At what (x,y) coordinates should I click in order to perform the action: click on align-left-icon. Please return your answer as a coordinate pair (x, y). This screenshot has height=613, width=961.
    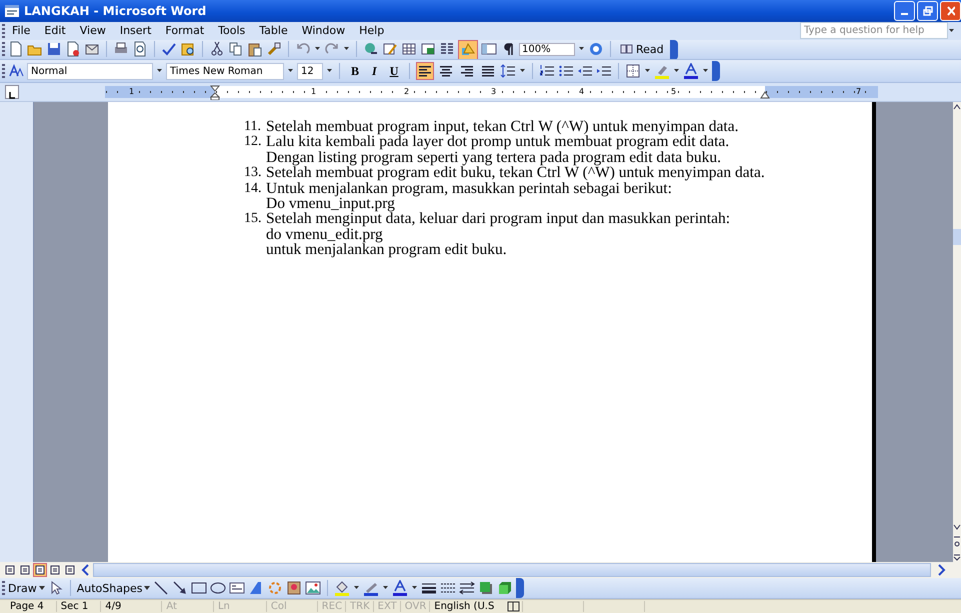
    Looking at the image, I should click on (425, 71).